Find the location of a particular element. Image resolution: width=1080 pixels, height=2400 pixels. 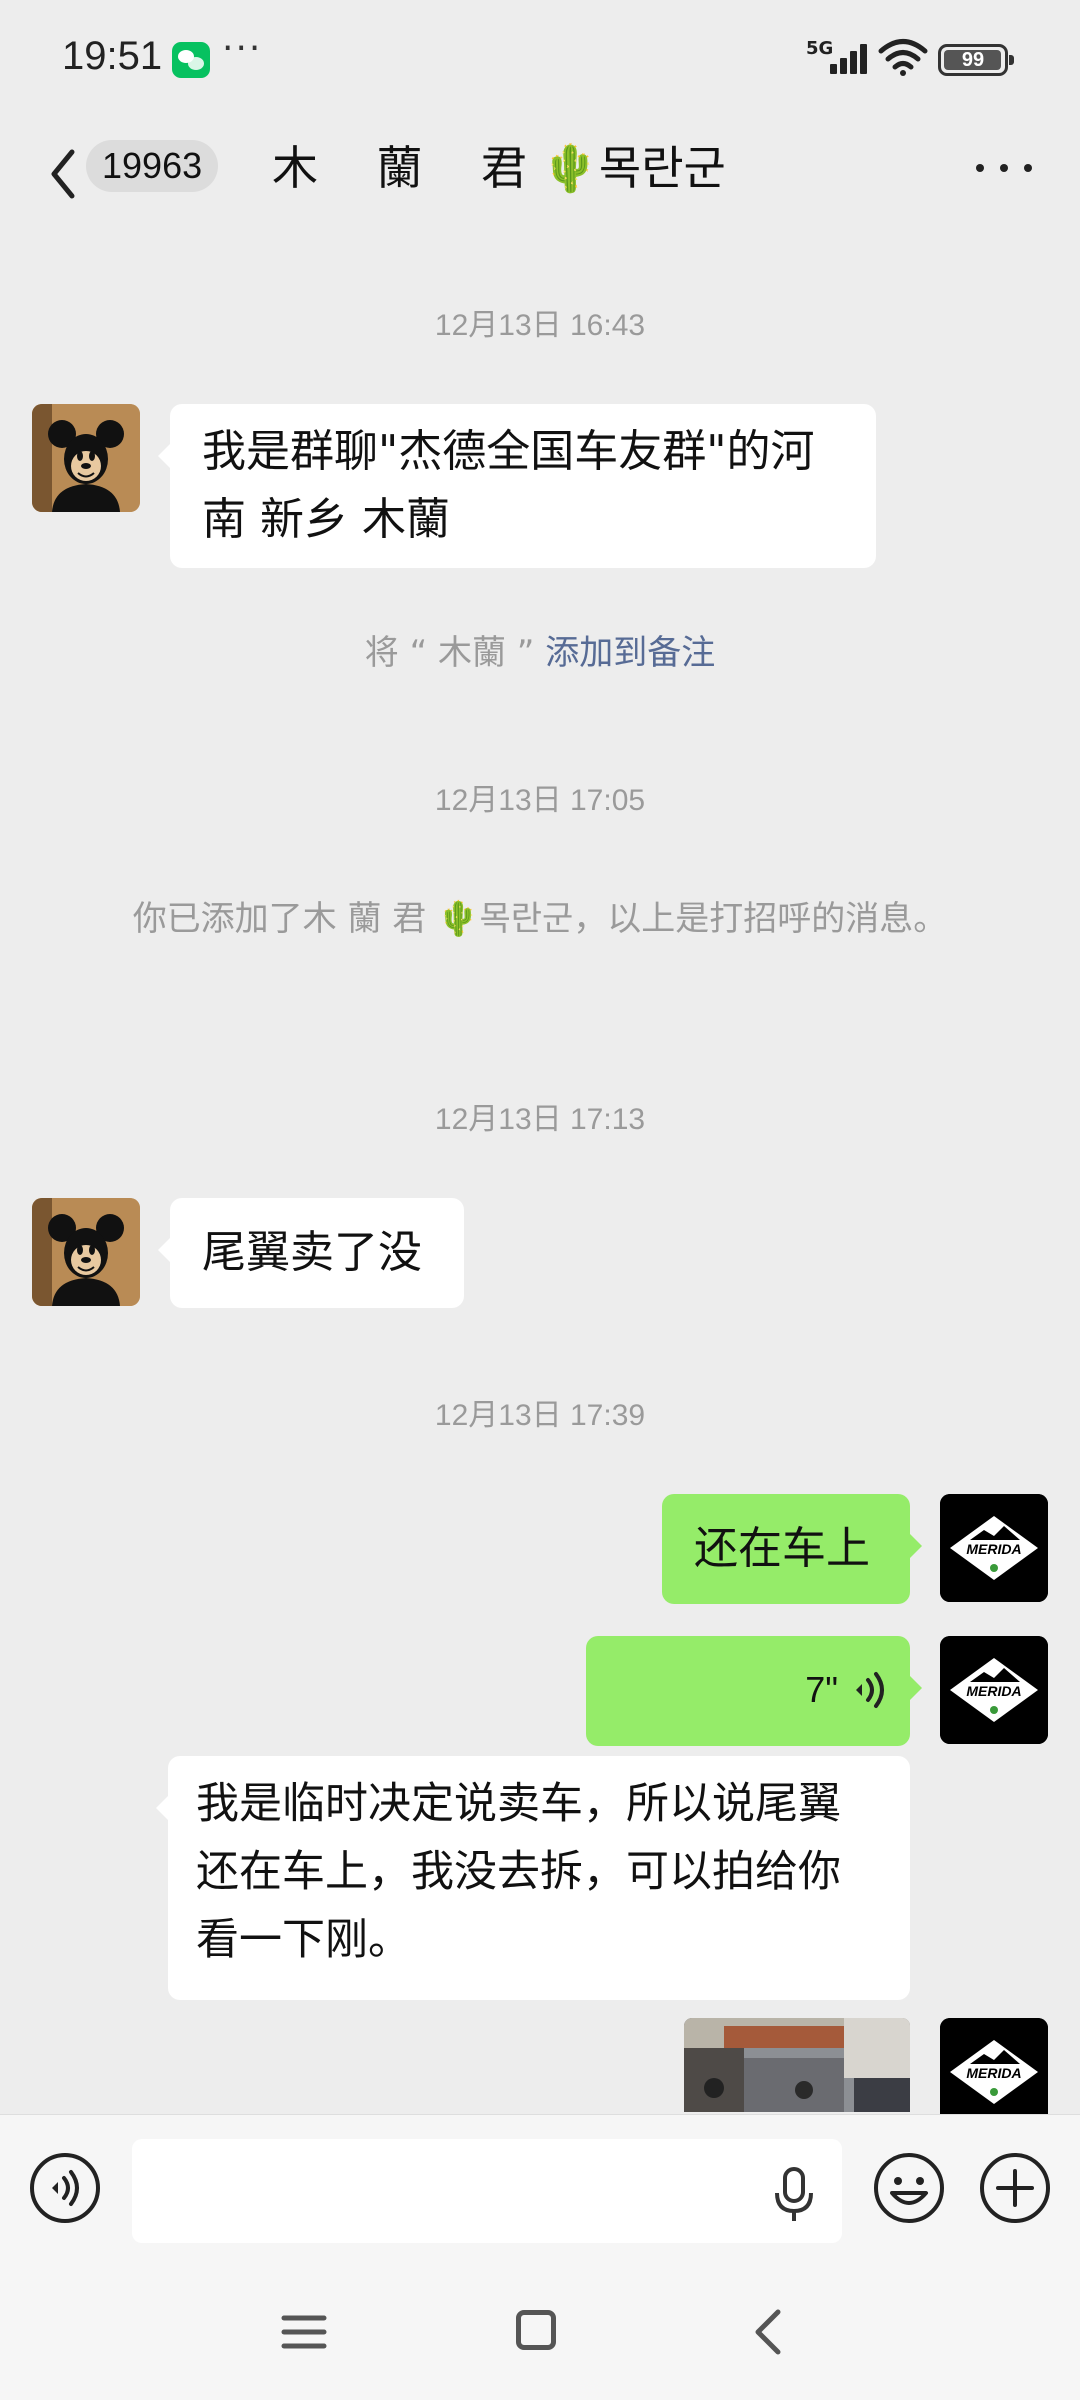

status-bar: 19:51 ··· 5G 99 is located at coordinates (540, 60).